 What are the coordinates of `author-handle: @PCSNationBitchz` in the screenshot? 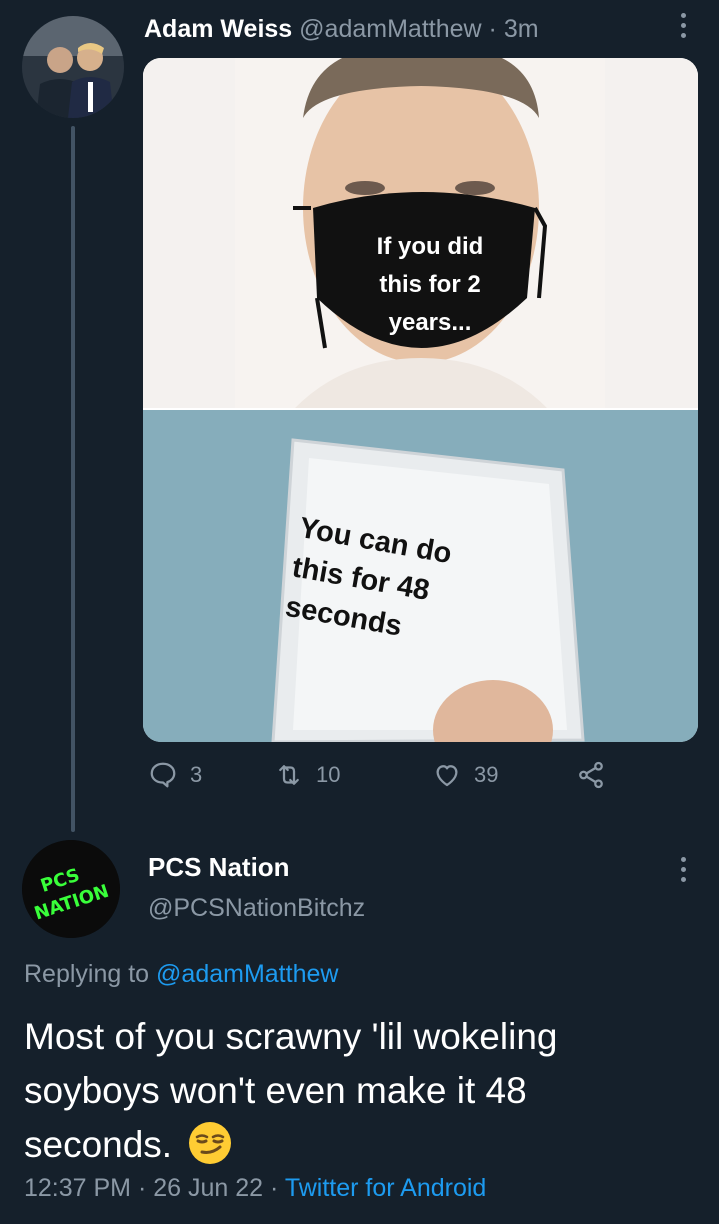 It's located at (256, 908).